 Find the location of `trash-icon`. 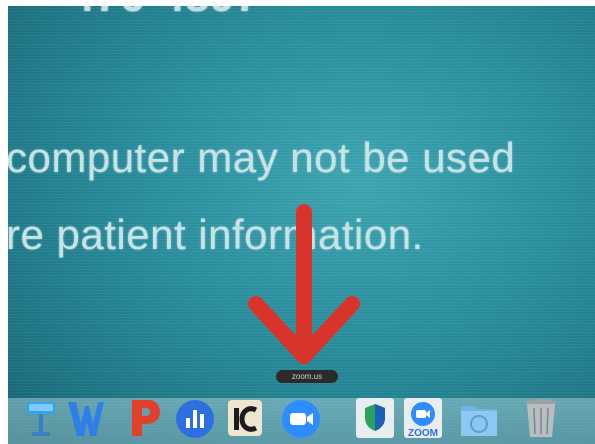

trash-icon is located at coordinates (541, 417).